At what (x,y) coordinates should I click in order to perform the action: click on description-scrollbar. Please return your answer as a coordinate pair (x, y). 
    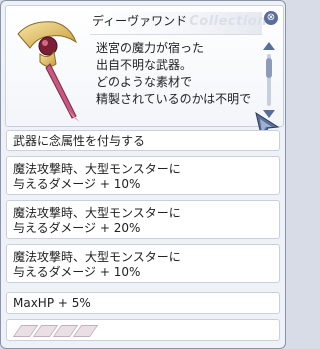
    Looking at the image, I should click on (269, 80).